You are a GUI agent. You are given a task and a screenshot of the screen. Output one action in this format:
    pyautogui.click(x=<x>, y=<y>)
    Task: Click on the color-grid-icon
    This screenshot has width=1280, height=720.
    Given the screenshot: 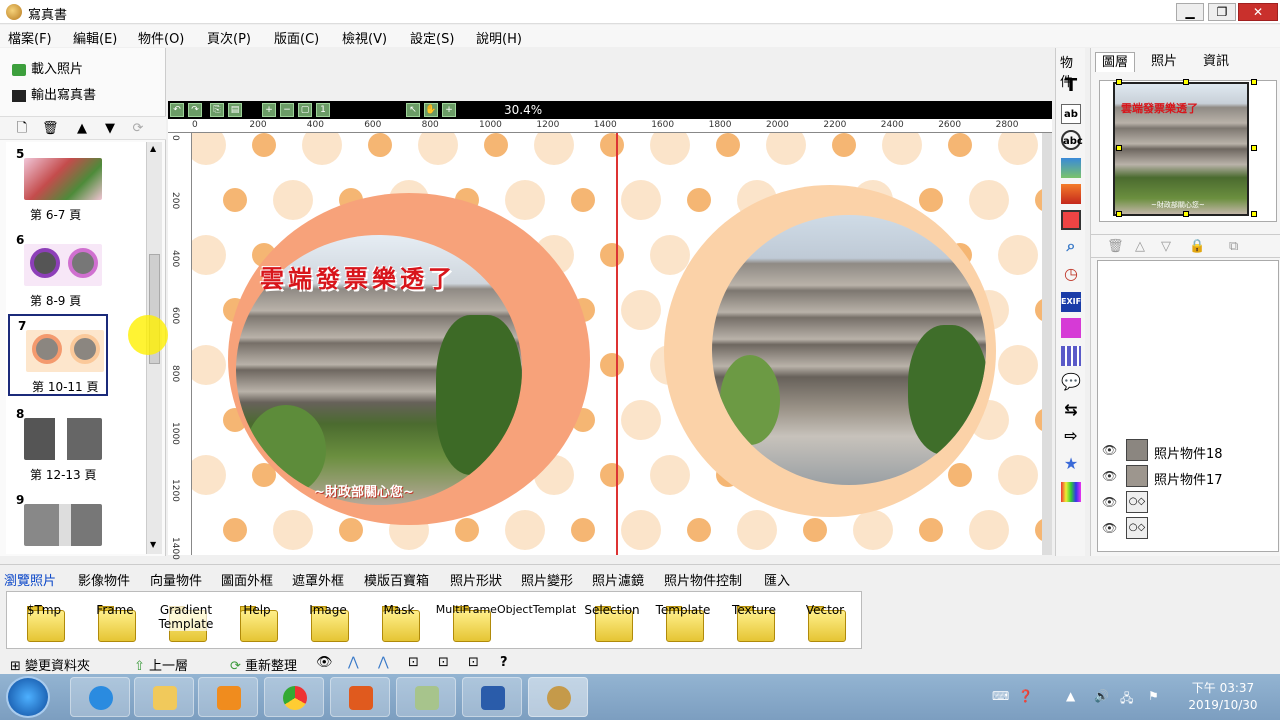 What is the action you would take?
    pyautogui.click(x=1071, y=492)
    